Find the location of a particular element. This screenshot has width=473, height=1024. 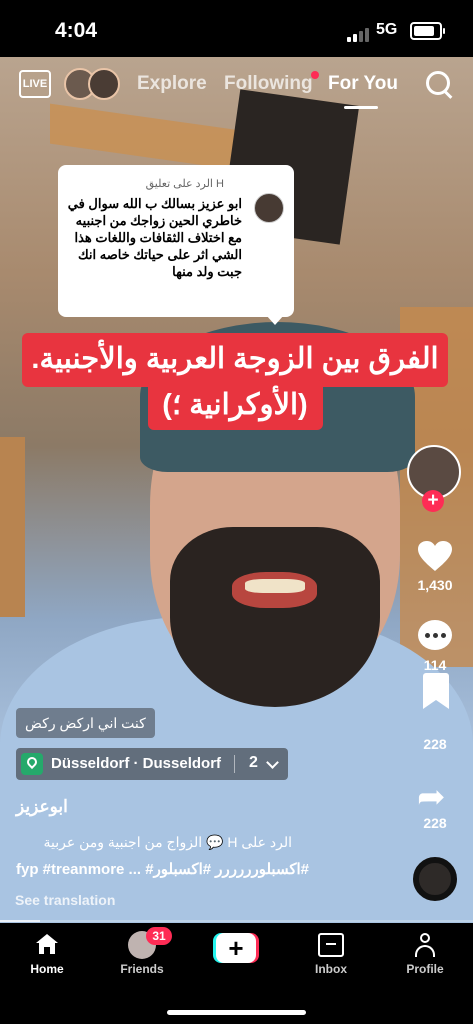

reply-card-header: الرد على تعليق H is located at coordinates (184, 184).